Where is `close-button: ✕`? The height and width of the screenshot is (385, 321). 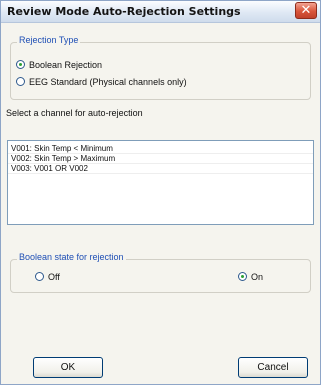 close-button: ✕ is located at coordinates (306, 10).